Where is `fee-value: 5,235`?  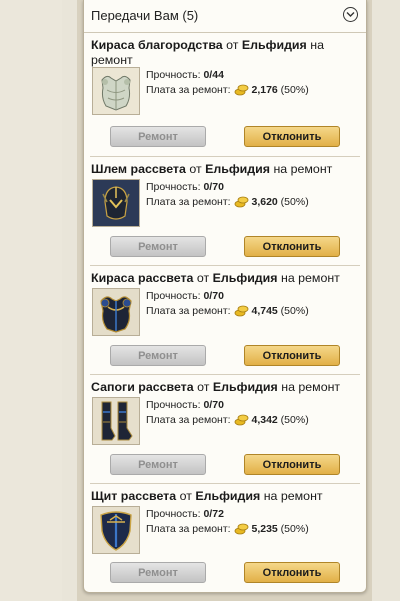 fee-value: 5,235 is located at coordinates (264, 529).